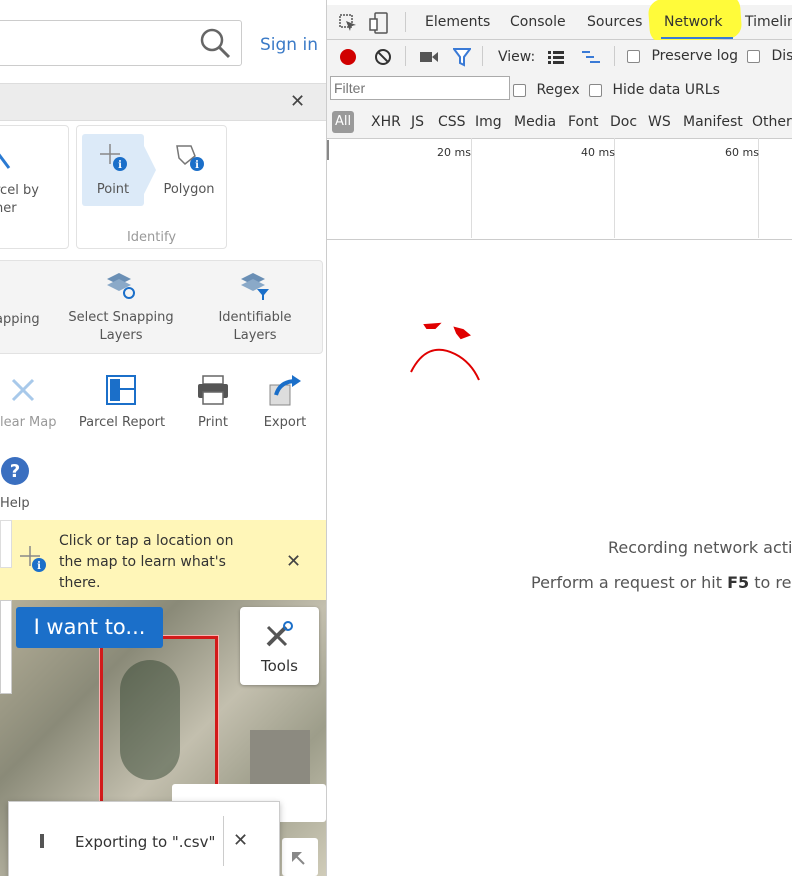  Describe the element at coordinates (255, 309) in the screenshot. I see `identifiable-layers-button: Identifiable Layers` at that location.